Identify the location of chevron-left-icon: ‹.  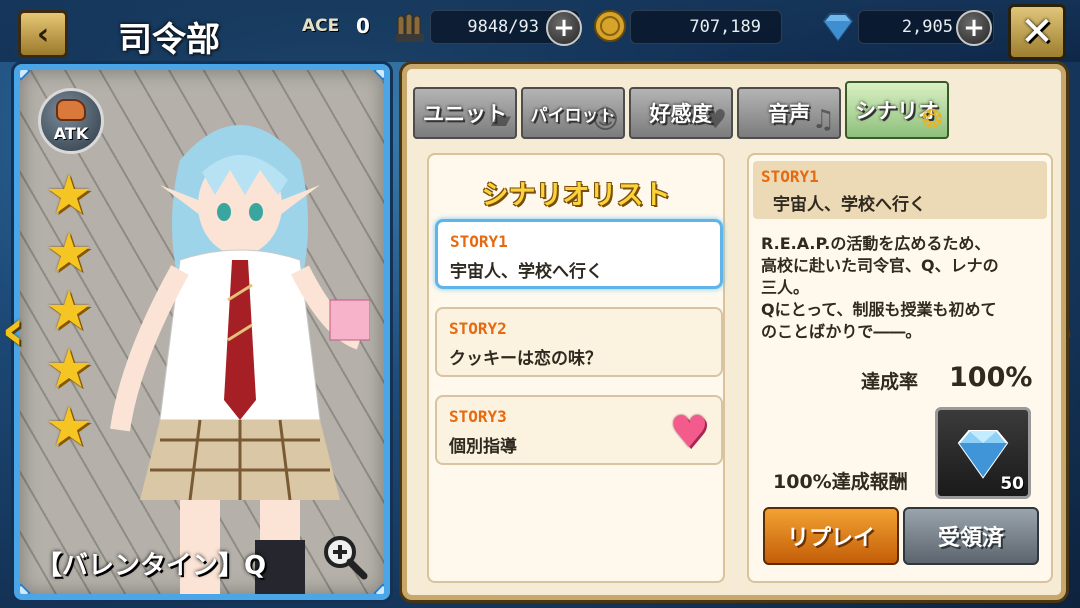
(13, 330).